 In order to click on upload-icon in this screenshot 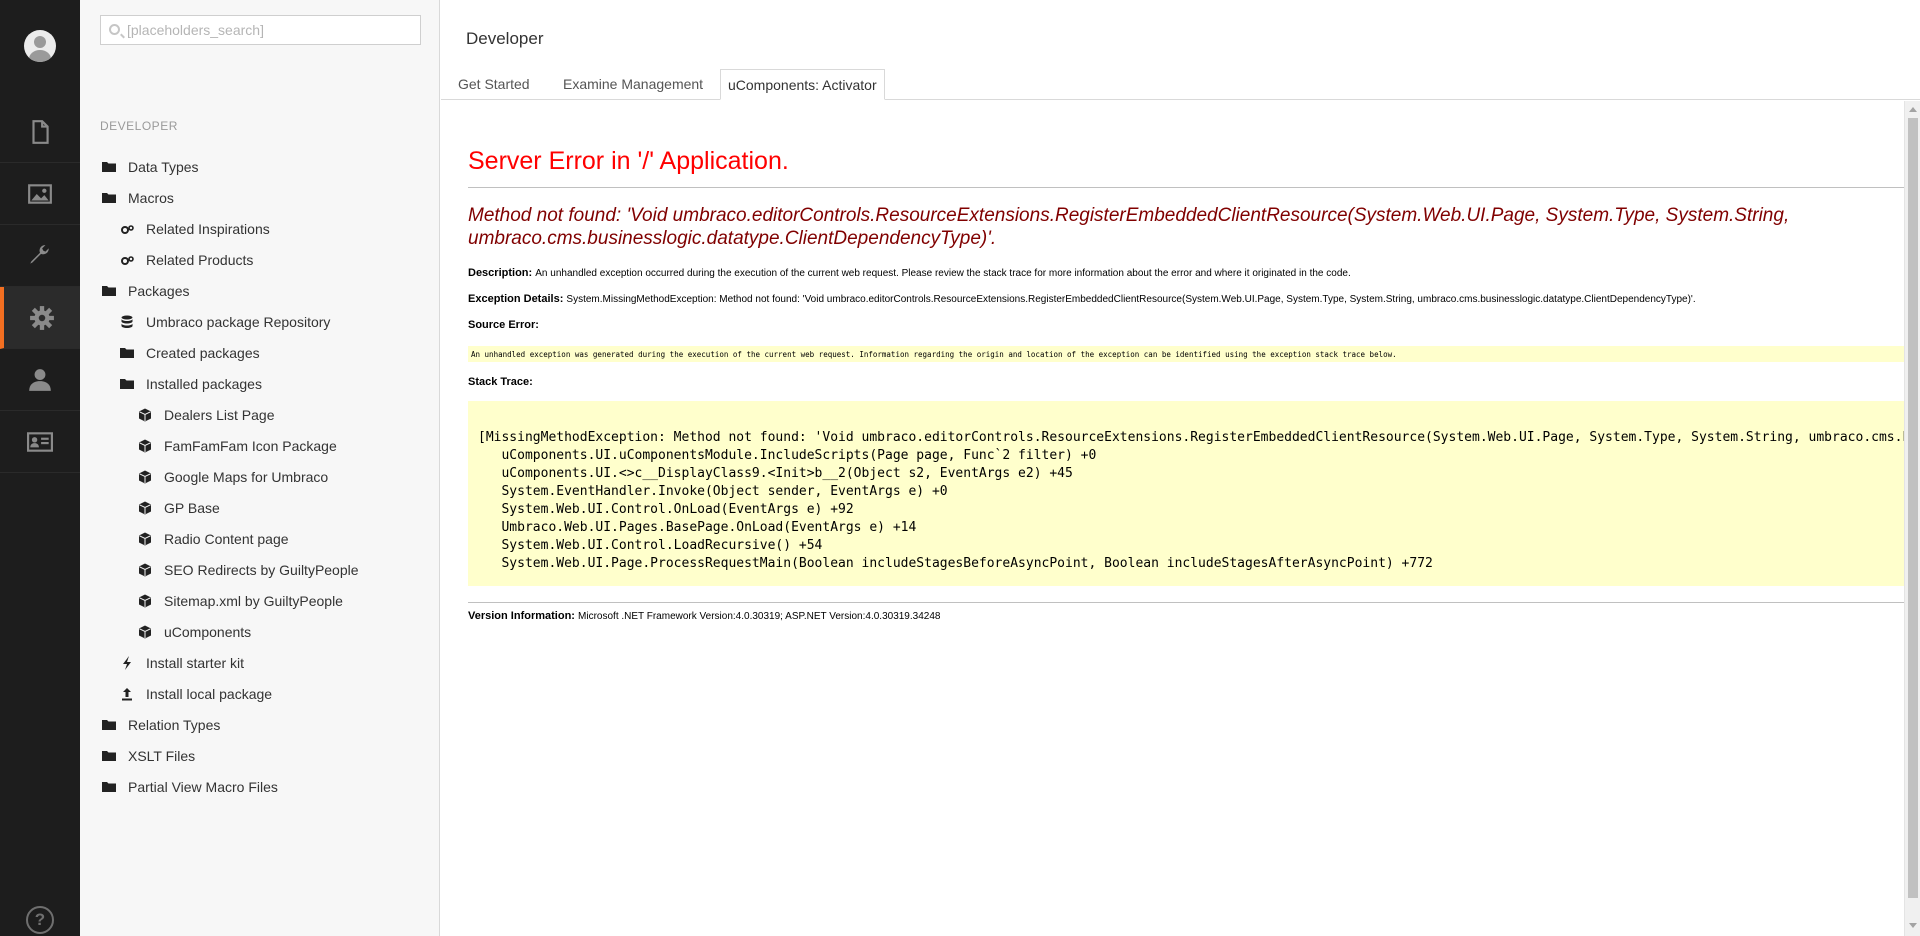, I will do `click(127, 694)`.